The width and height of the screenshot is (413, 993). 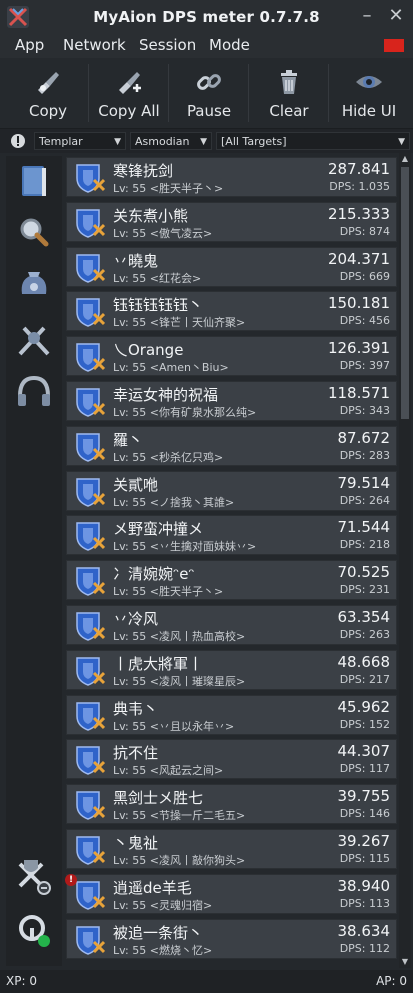 I want to click on trash-icon, so click(x=289, y=82).